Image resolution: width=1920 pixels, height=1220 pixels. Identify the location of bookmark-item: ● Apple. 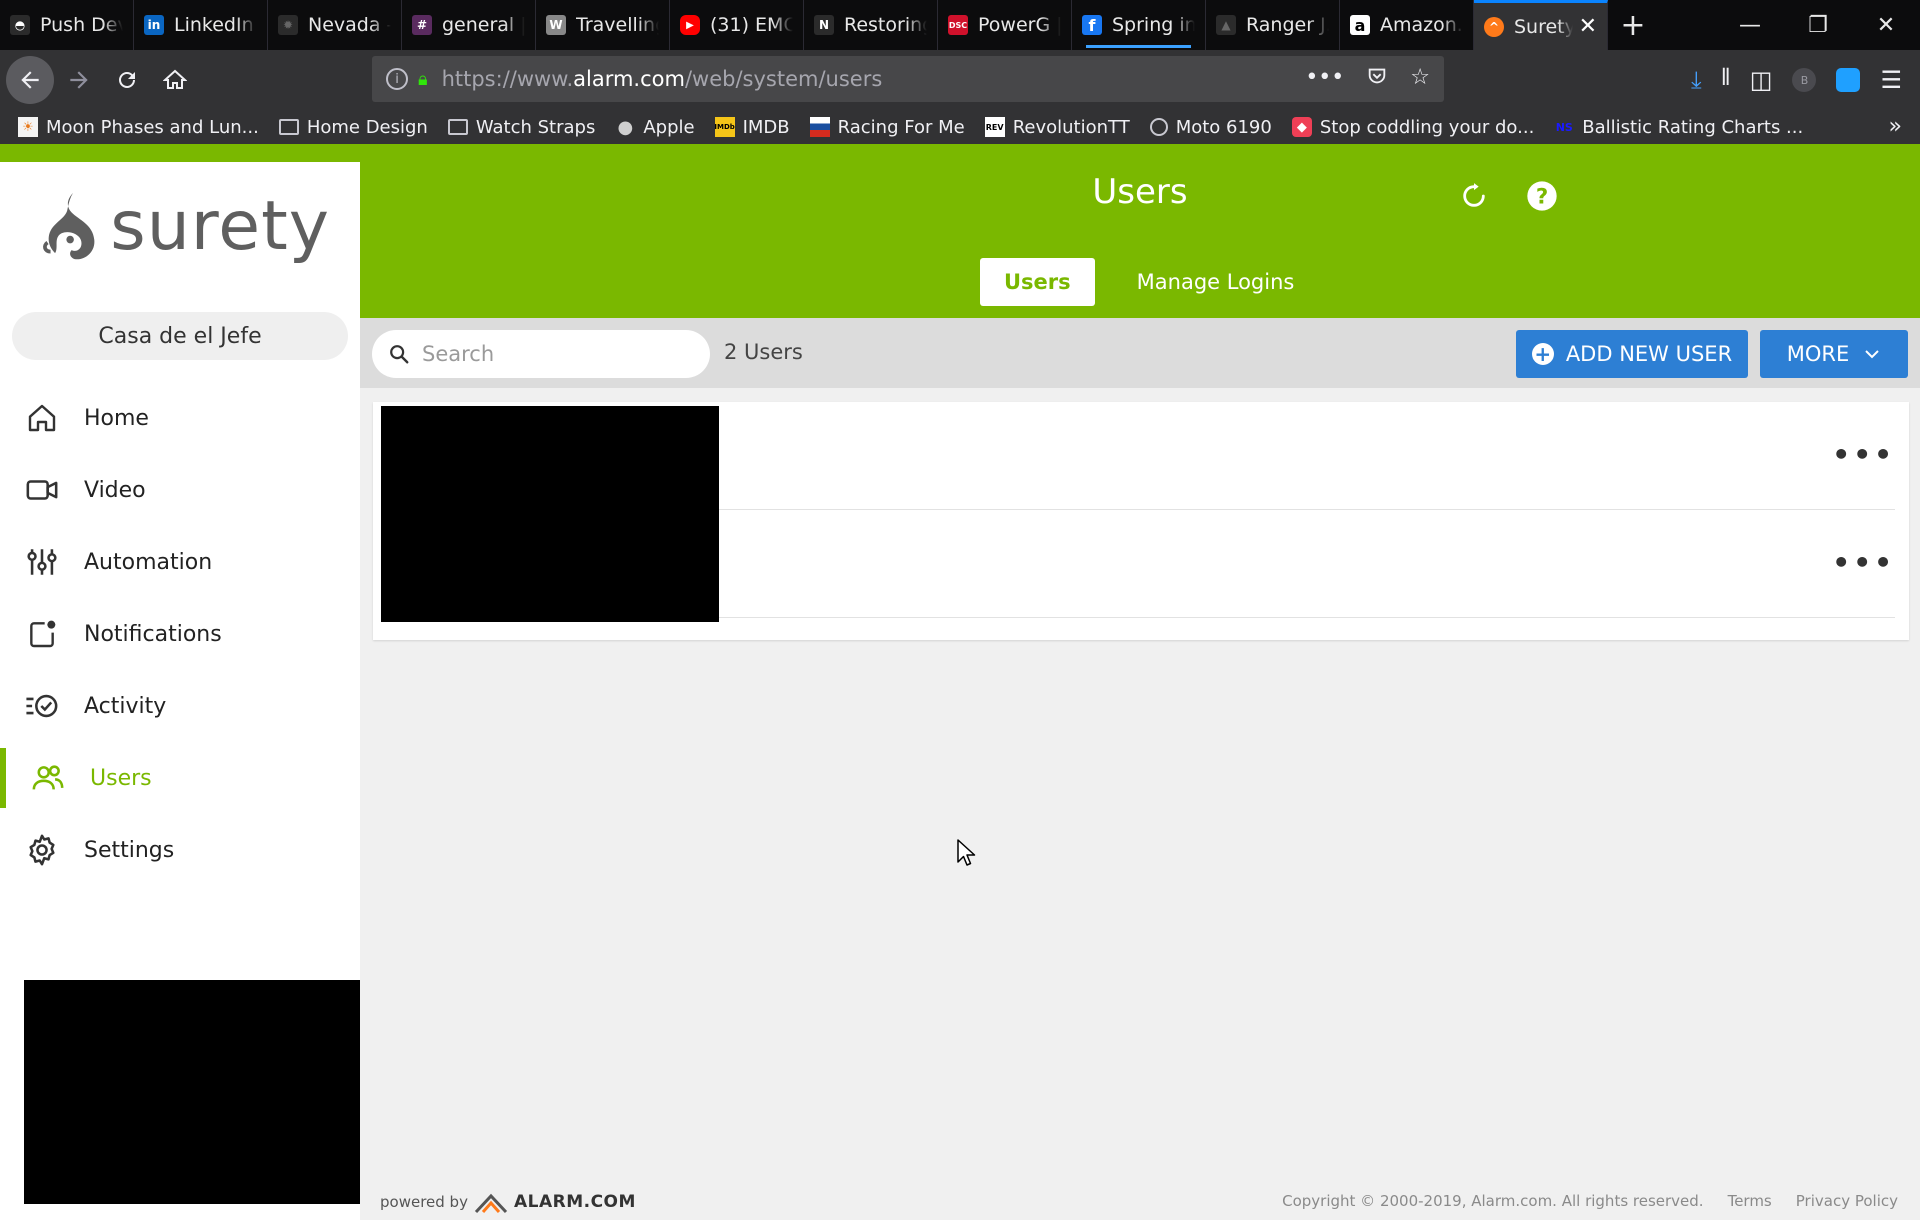
(654, 127).